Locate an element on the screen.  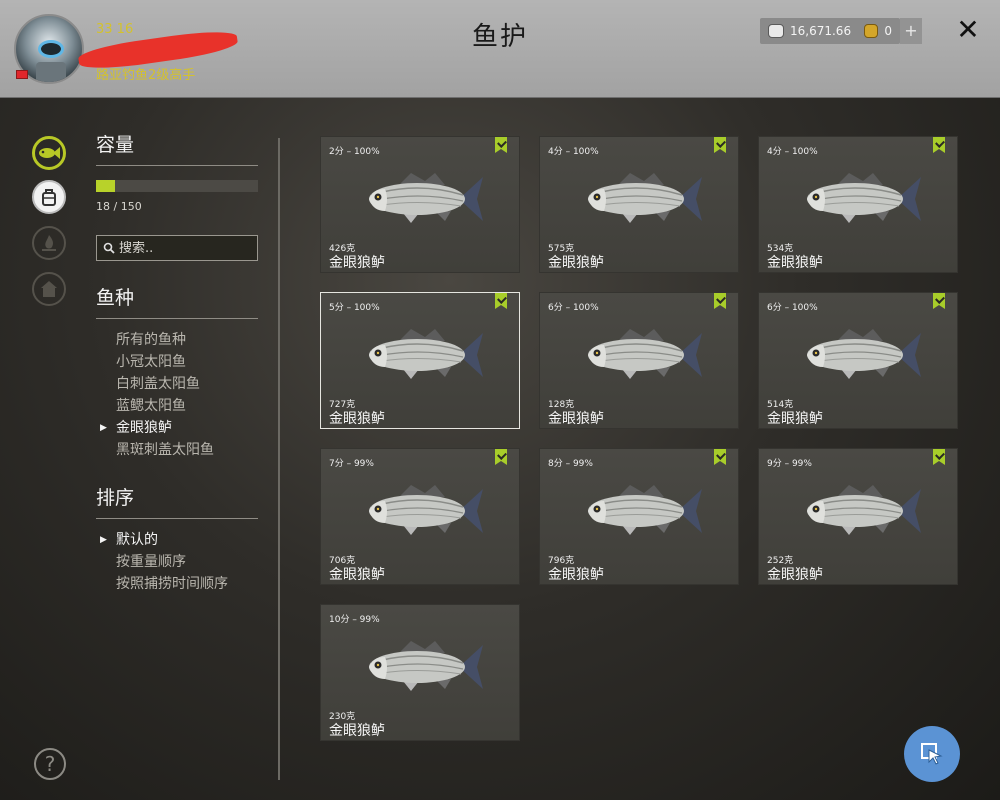
silver-coin-icon is located at coordinates (776, 31).